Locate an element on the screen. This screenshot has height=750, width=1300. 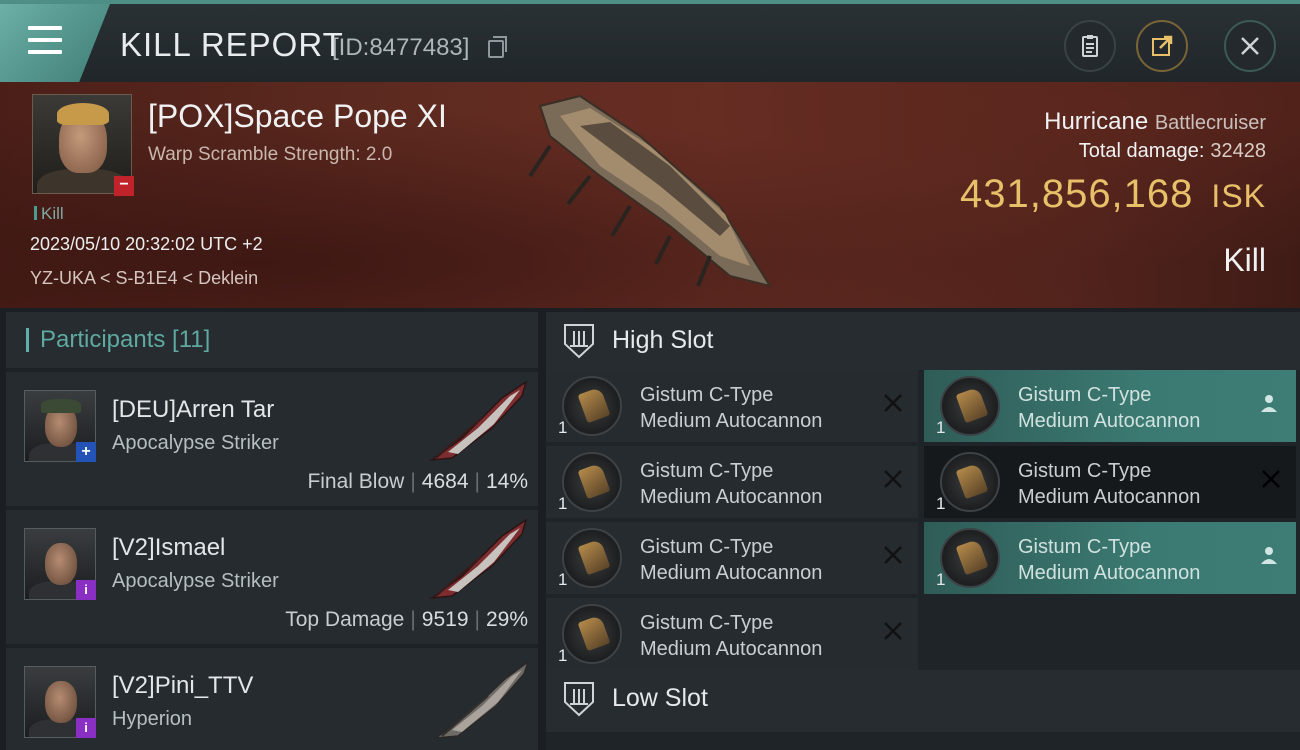
corp-badge: + is located at coordinates (86, 452).